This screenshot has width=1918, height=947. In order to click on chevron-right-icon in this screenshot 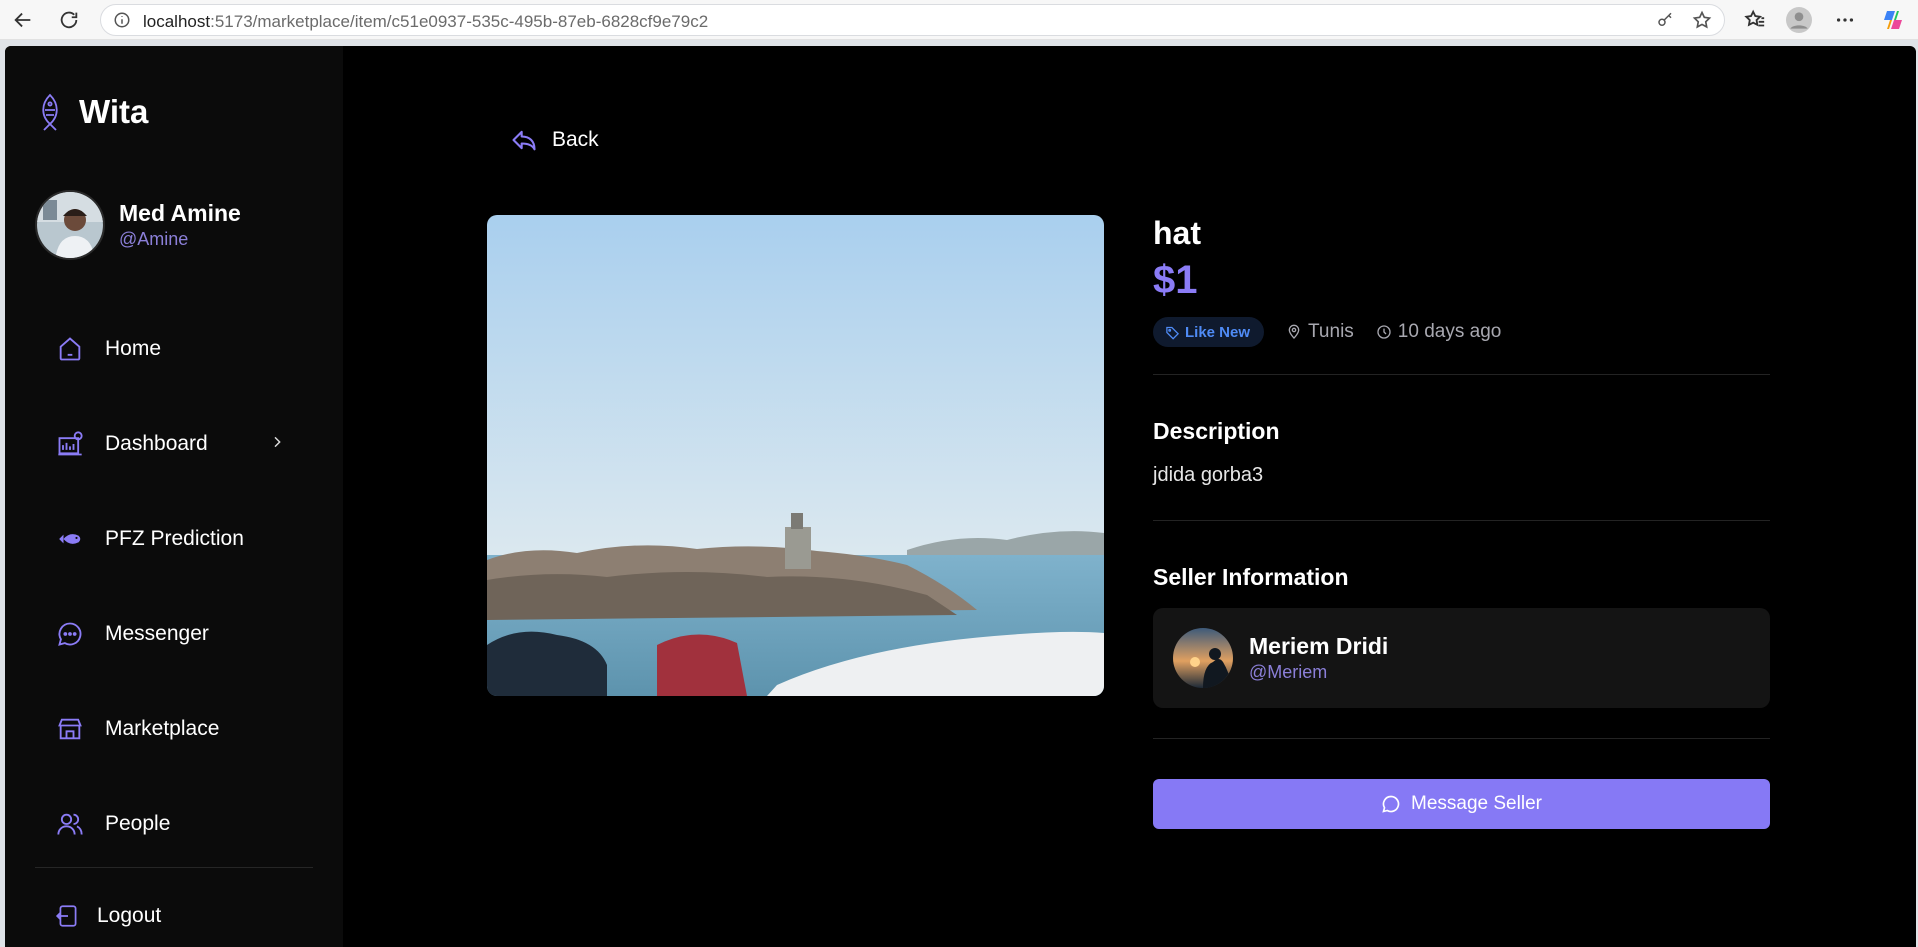, I will do `click(277, 444)`.